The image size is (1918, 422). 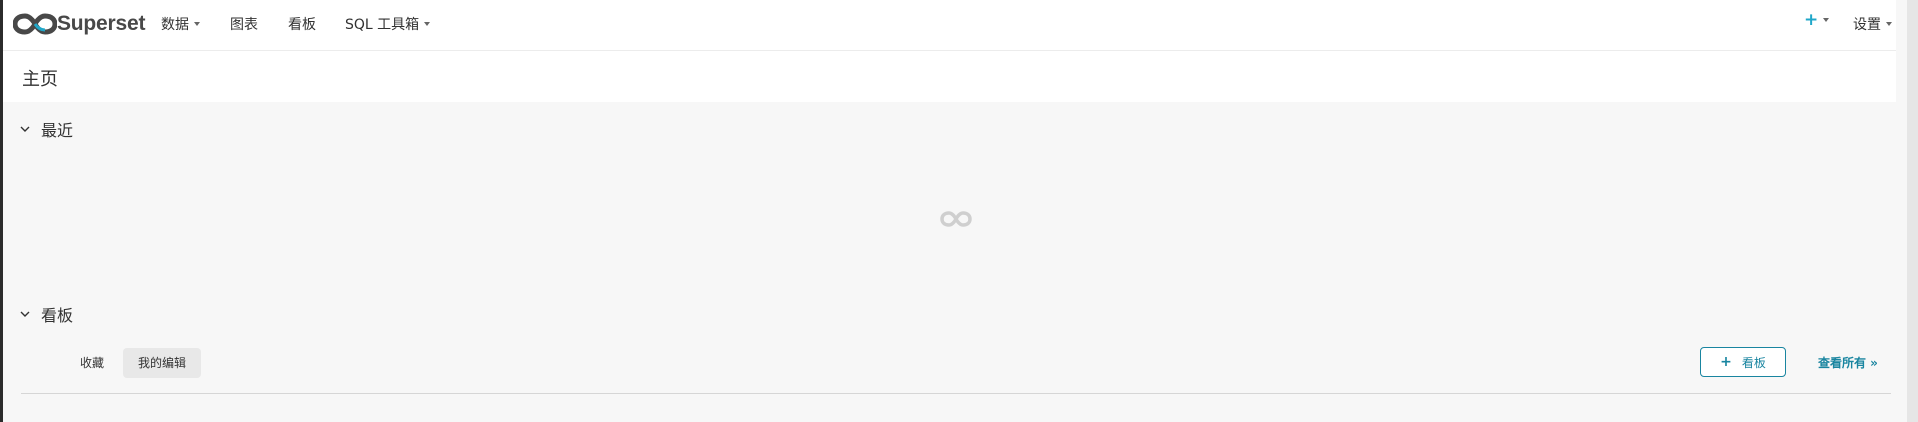 What do you see at coordinates (949, 25) in the screenshot?
I see `top-navbar: Superset 数据 图表 看板 SQL 工具箱 + 设置` at bounding box center [949, 25].